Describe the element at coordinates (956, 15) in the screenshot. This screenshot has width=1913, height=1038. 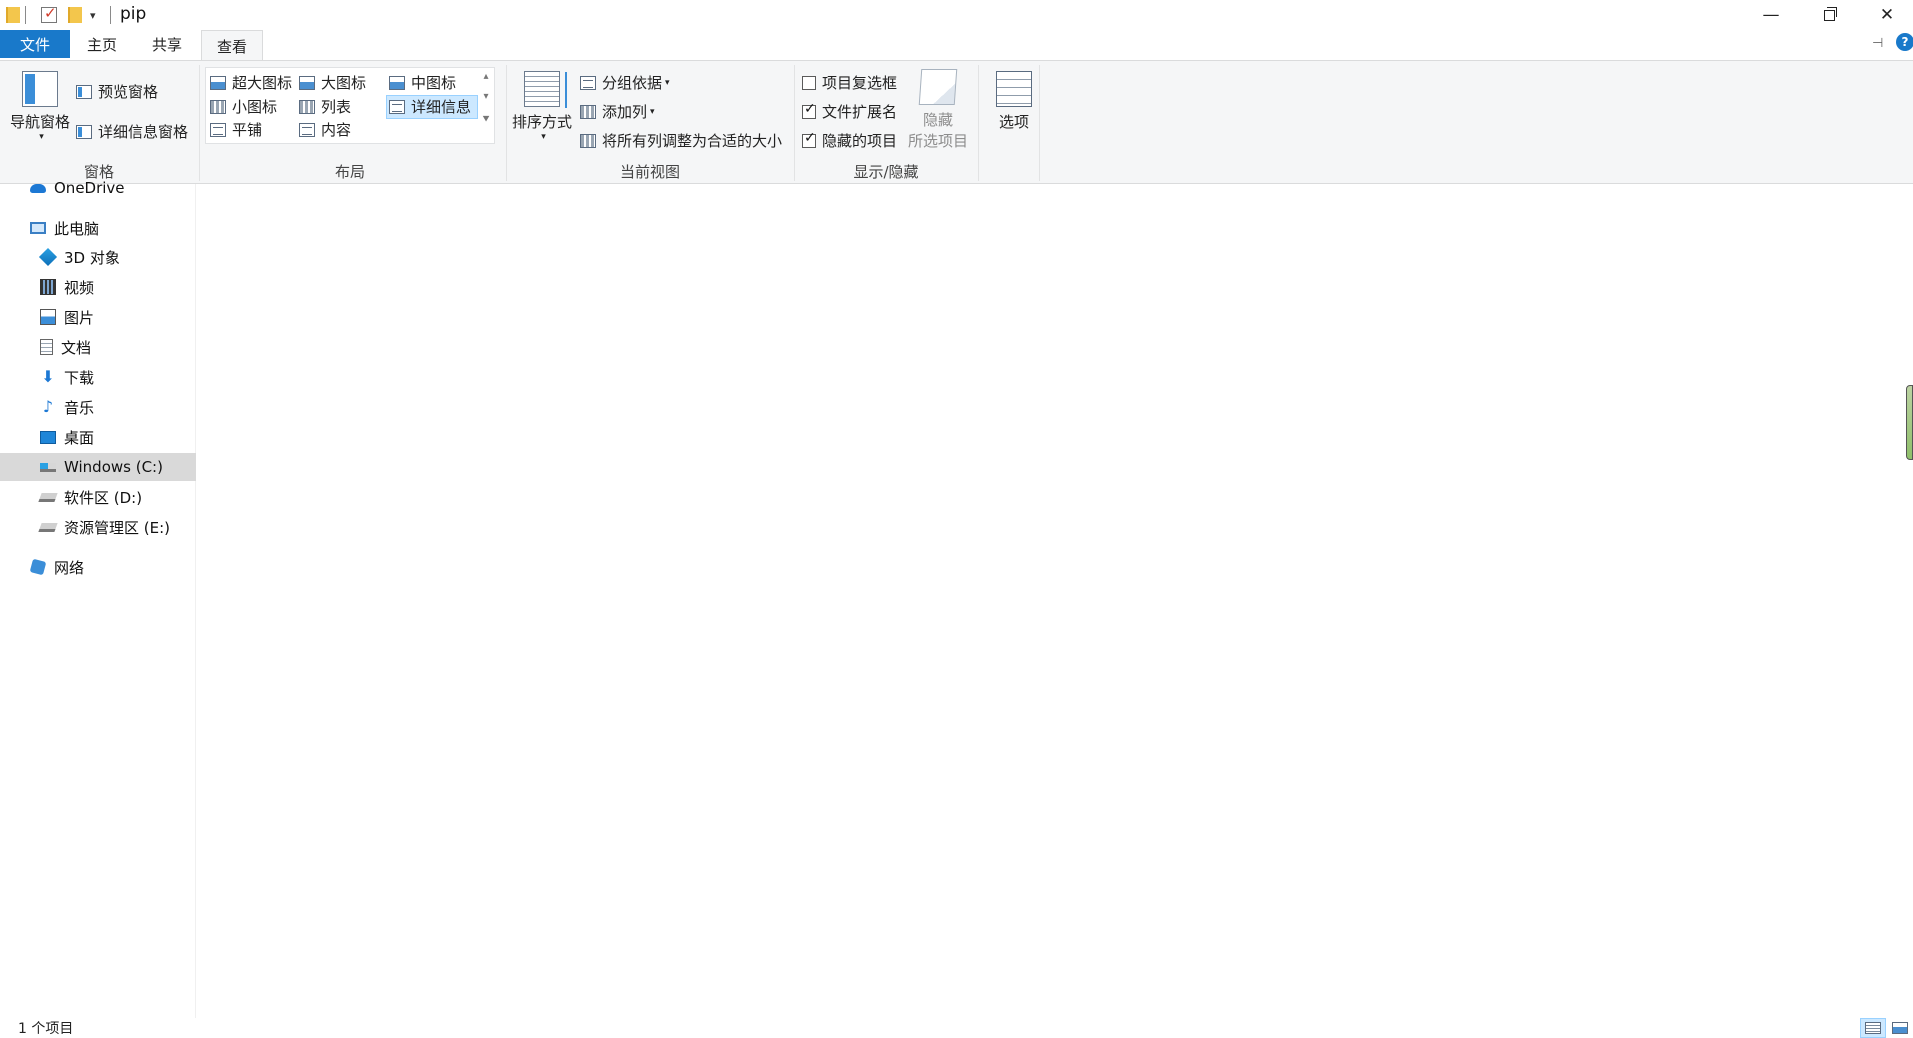
I see `title-bar: ▾ pip — ✕` at that location.